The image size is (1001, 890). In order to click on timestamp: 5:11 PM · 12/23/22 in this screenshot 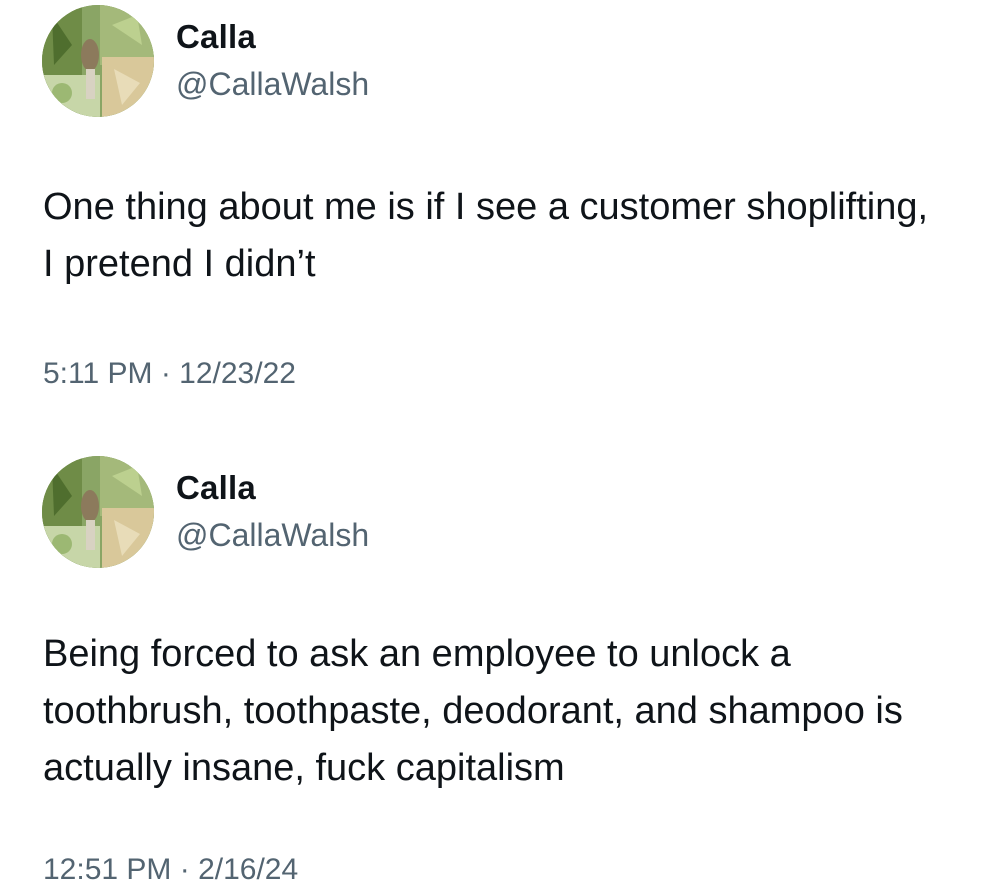, I will do `click(169, 374)`.